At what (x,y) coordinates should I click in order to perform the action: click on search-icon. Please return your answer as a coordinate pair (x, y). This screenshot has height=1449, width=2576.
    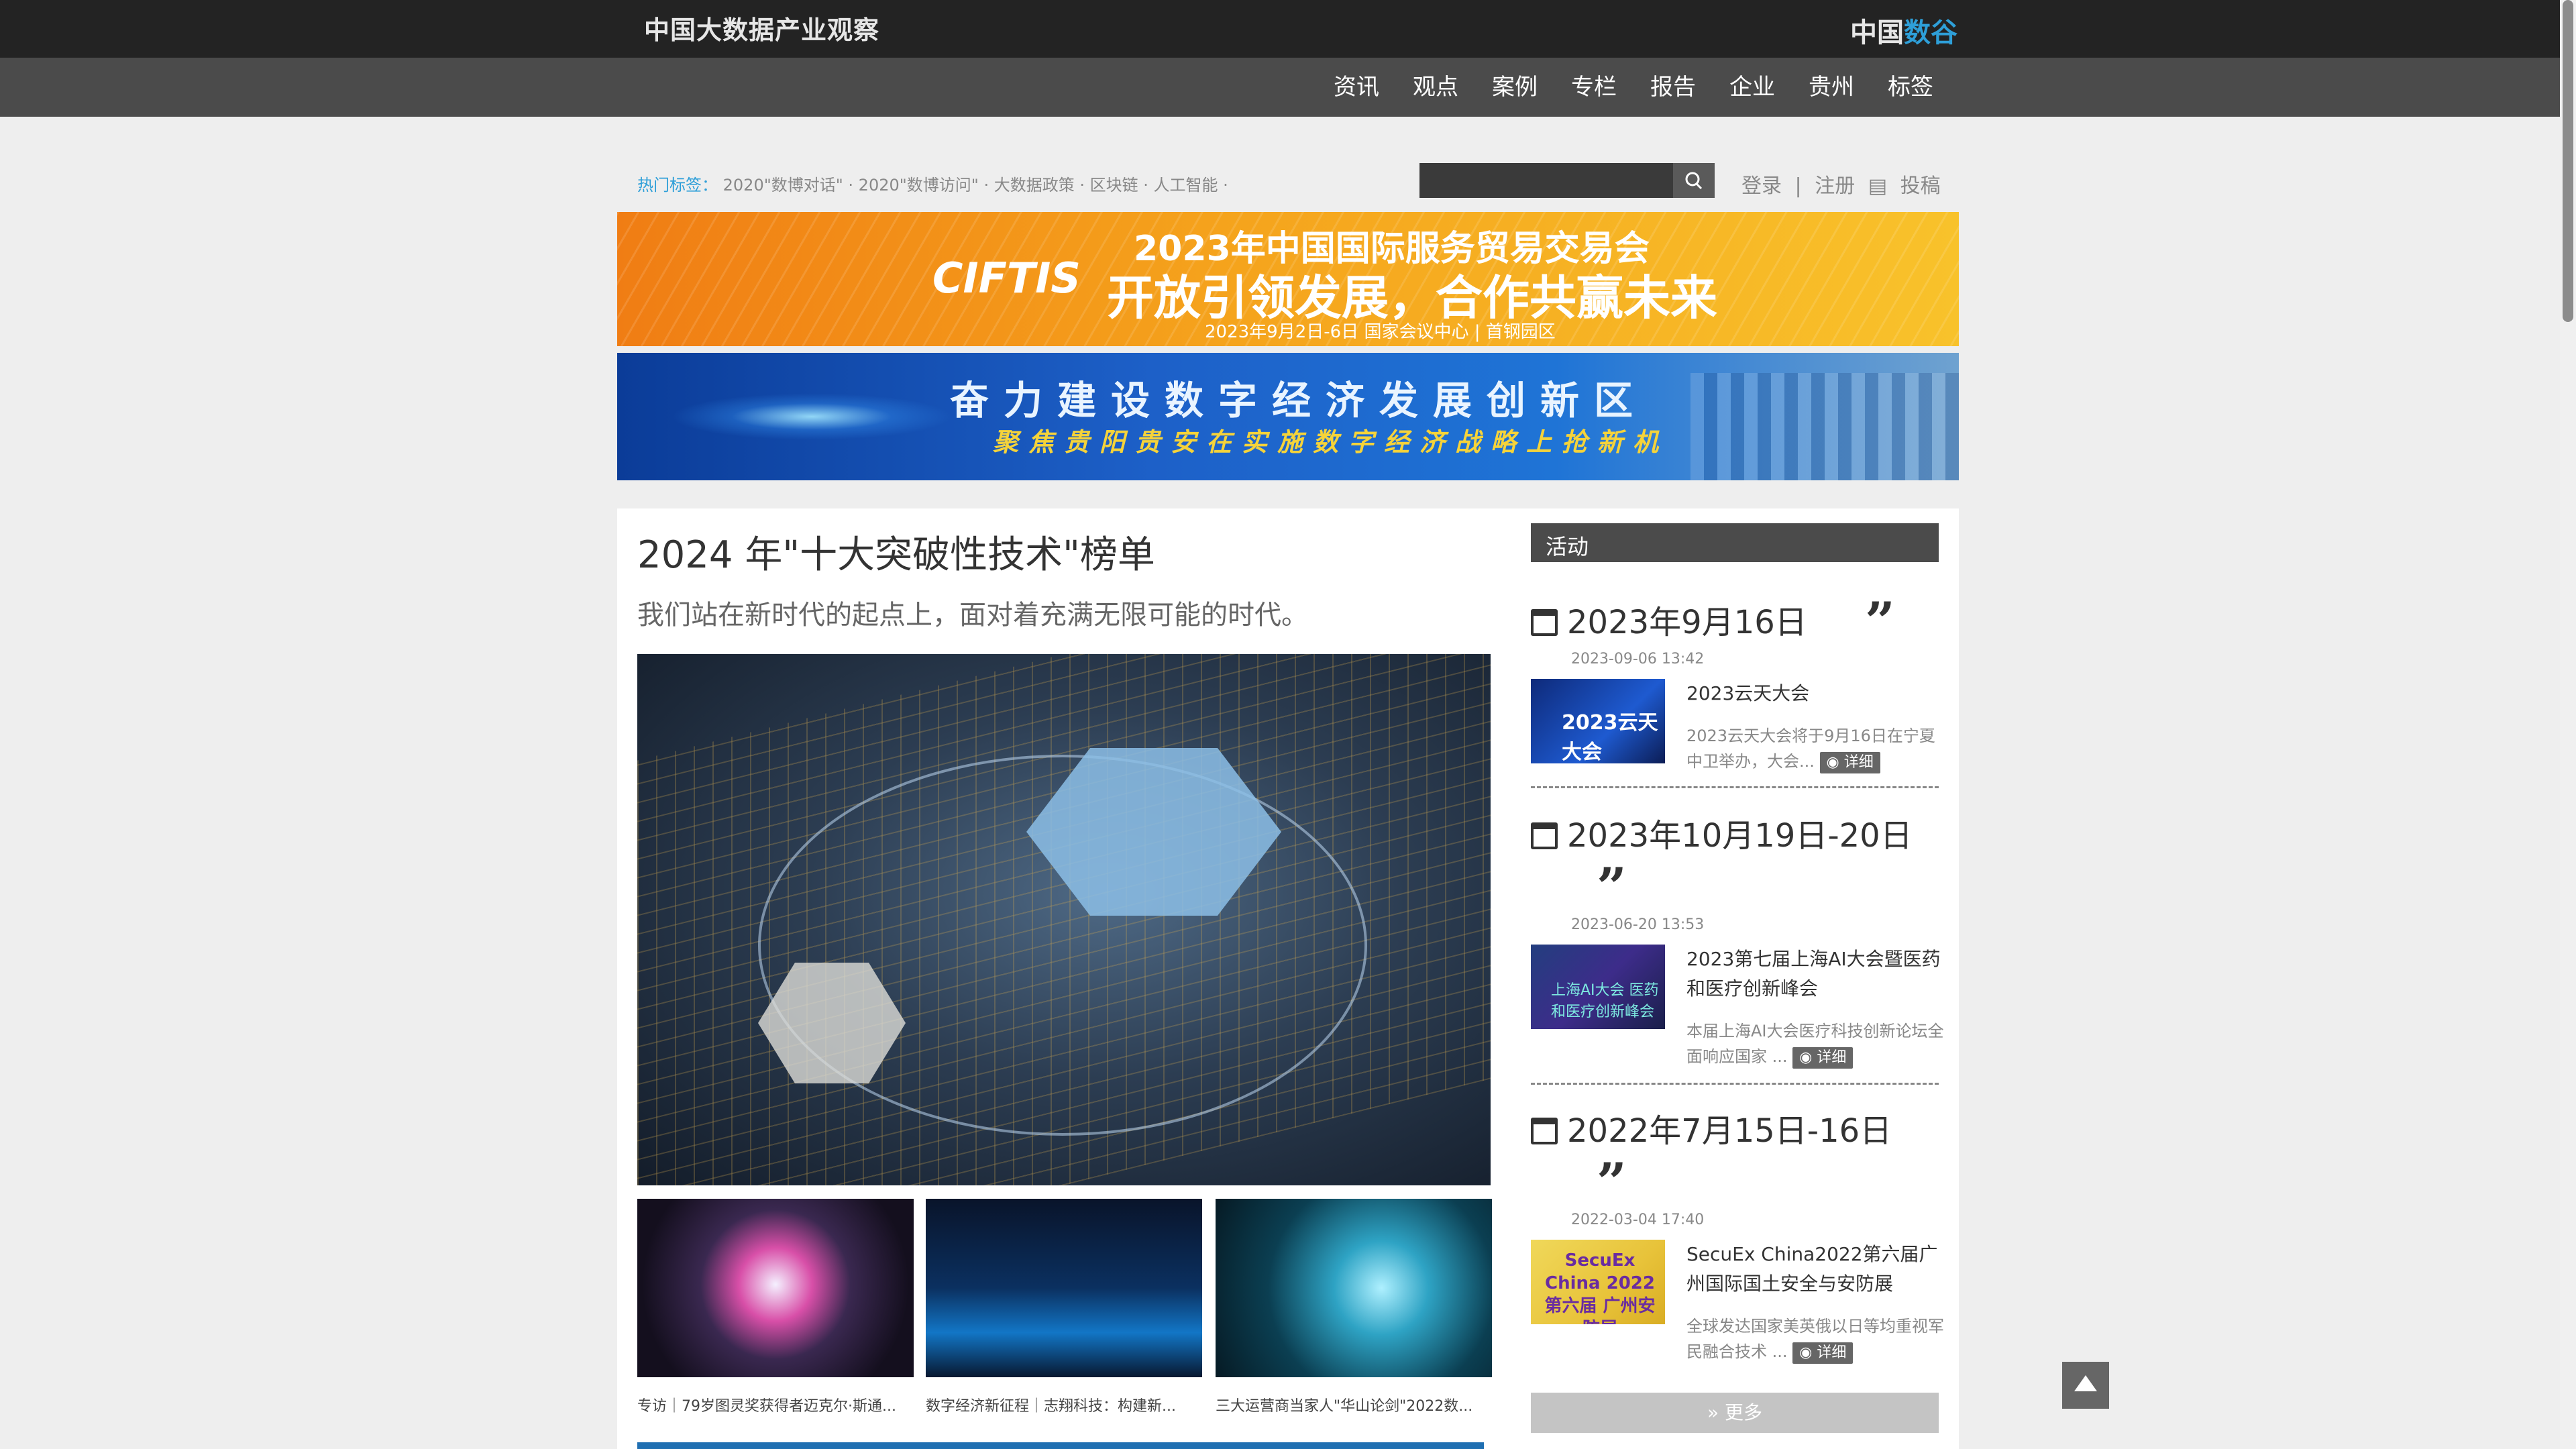
    Looking at the image, I should click on (1694, 181).